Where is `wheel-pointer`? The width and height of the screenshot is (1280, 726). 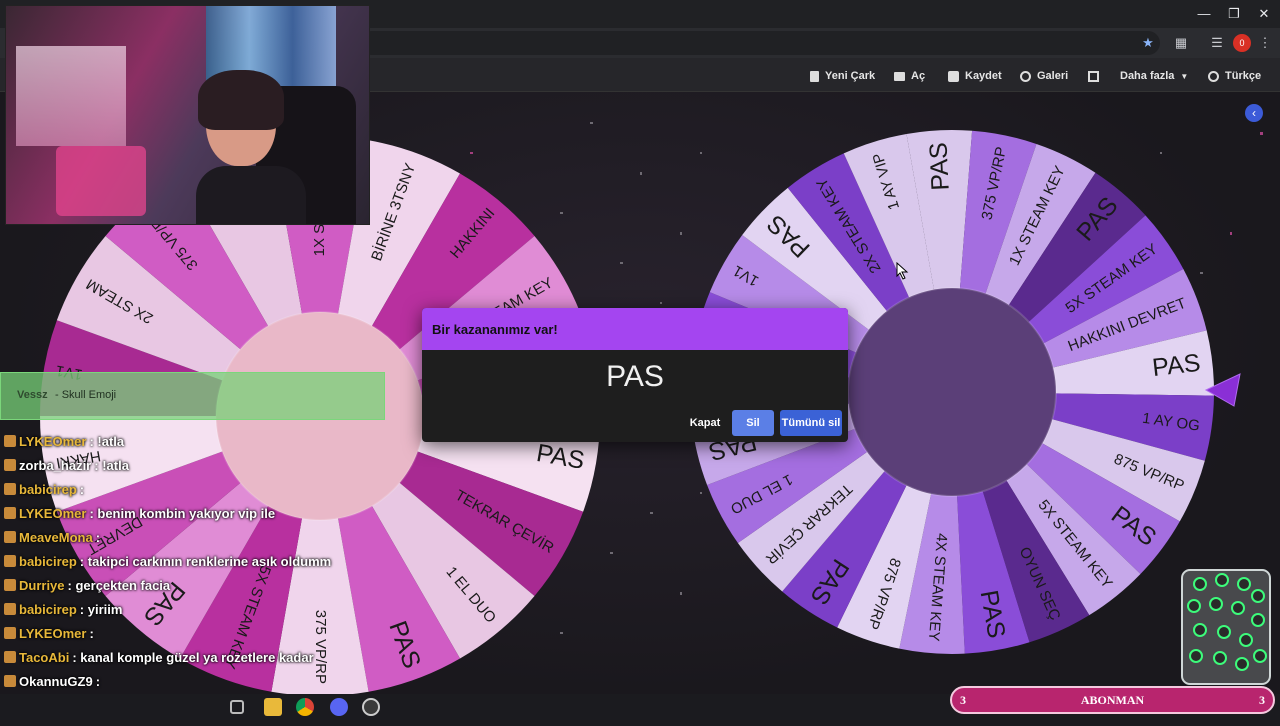
wheel-pointer is located at coordinates (1222, 390).